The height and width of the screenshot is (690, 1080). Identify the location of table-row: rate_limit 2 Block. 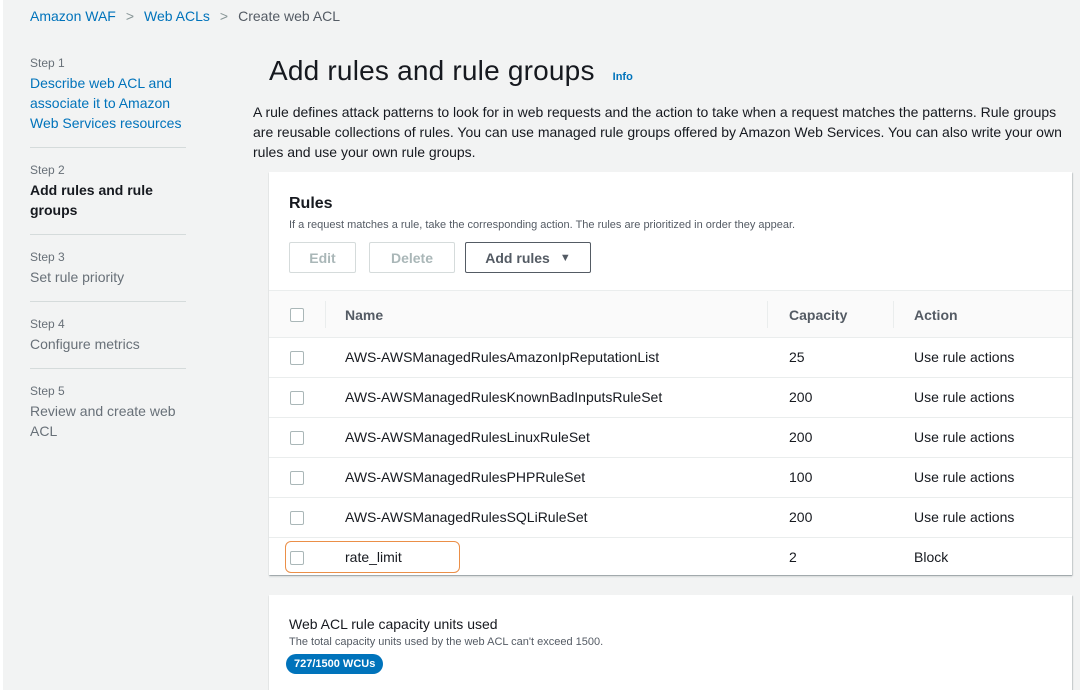
(670, 558).